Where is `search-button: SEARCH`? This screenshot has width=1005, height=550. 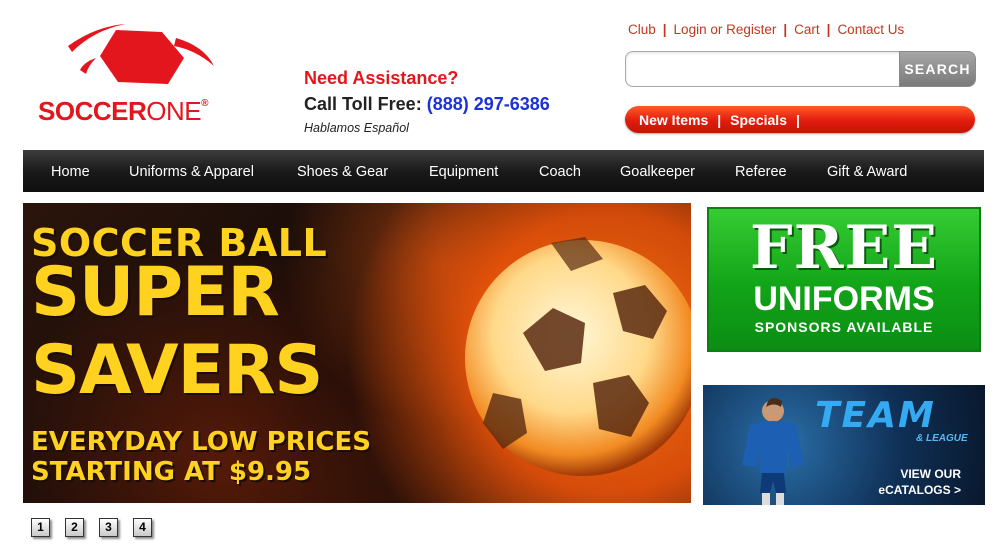
search-button: SEARCH is located at coordinates (937, 69).